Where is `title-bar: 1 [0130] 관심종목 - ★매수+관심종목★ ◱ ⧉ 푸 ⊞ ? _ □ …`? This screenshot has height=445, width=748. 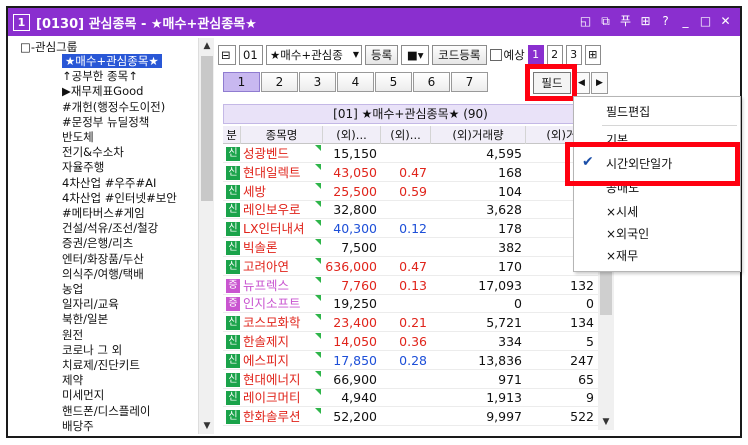
title-bar: 1 [0130] 관심종목 - ★매수+관심종목★ ◱ ⧉ 푸 ⊞ ? _ □ … is located at coordinates (374, 22).